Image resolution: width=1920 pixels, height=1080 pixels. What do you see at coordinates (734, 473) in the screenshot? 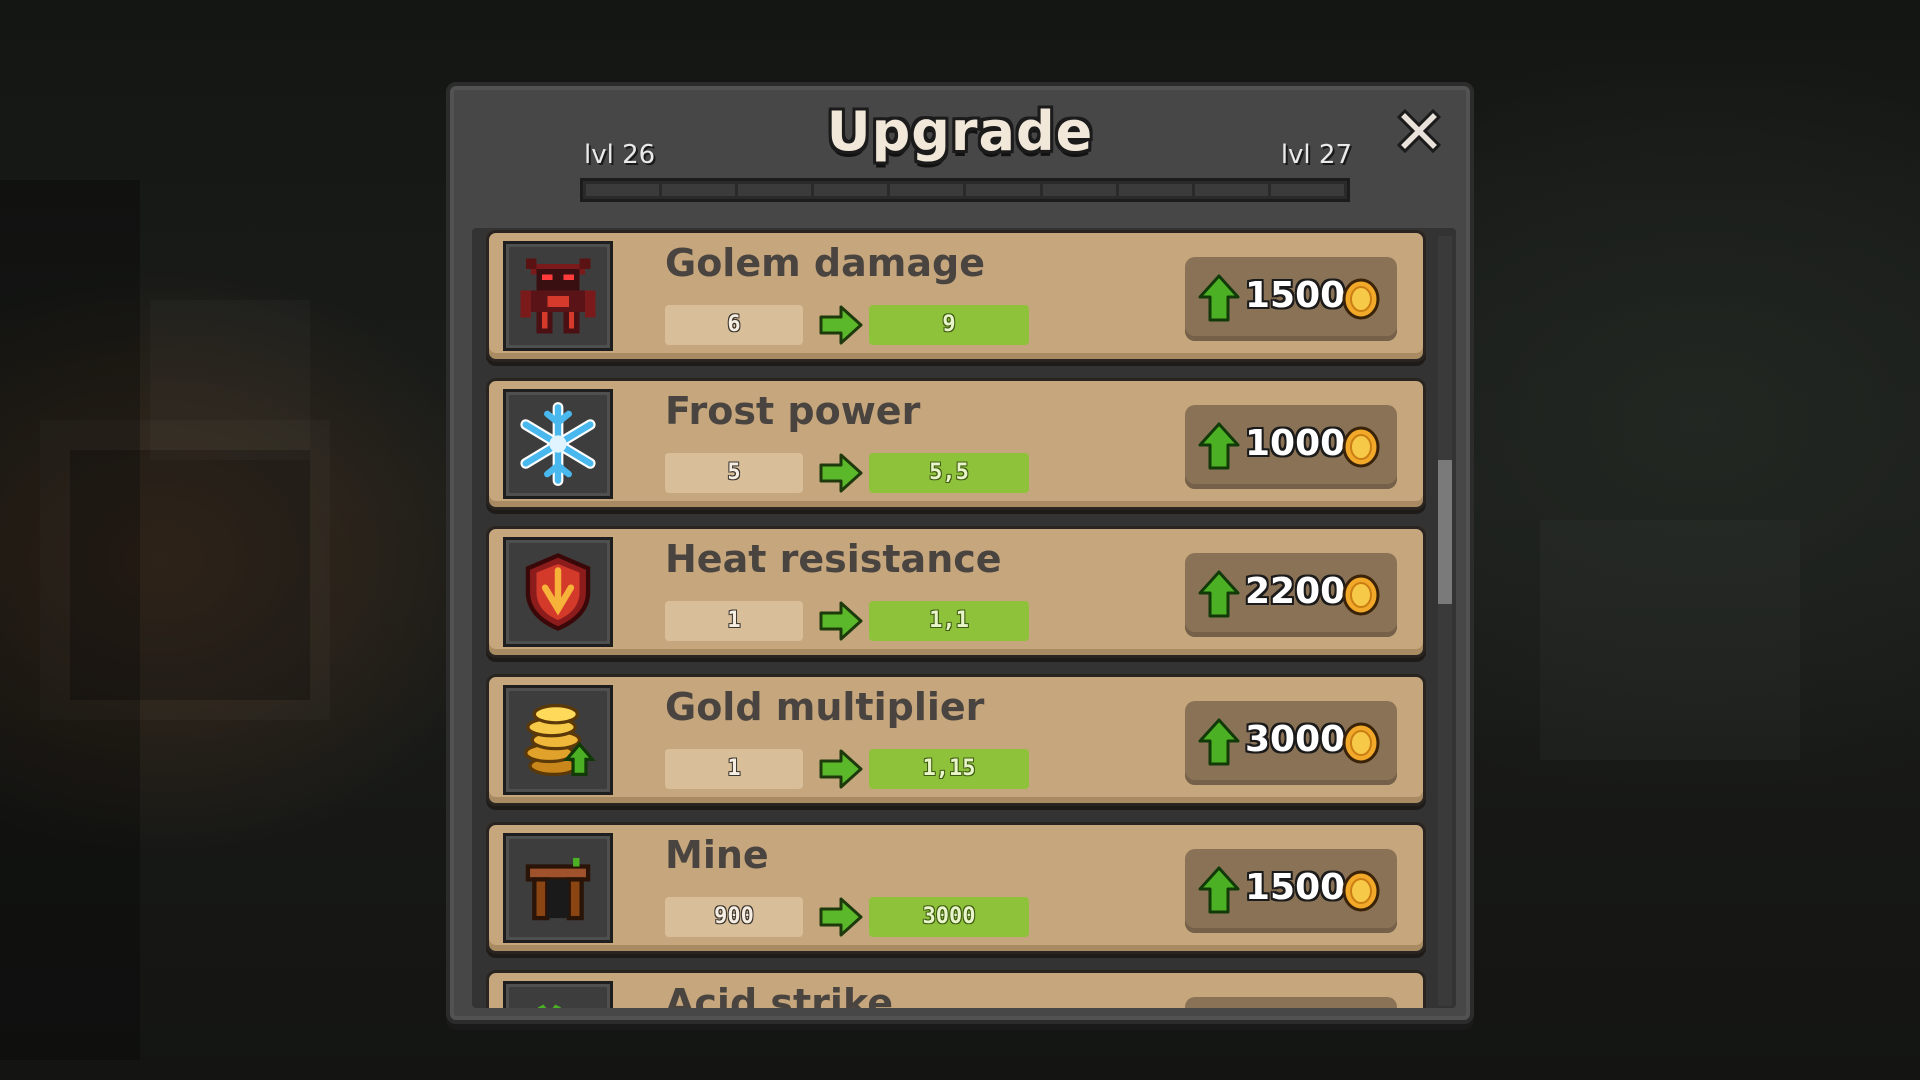
I see `current-value: 5` at bounding box center [734, 473].